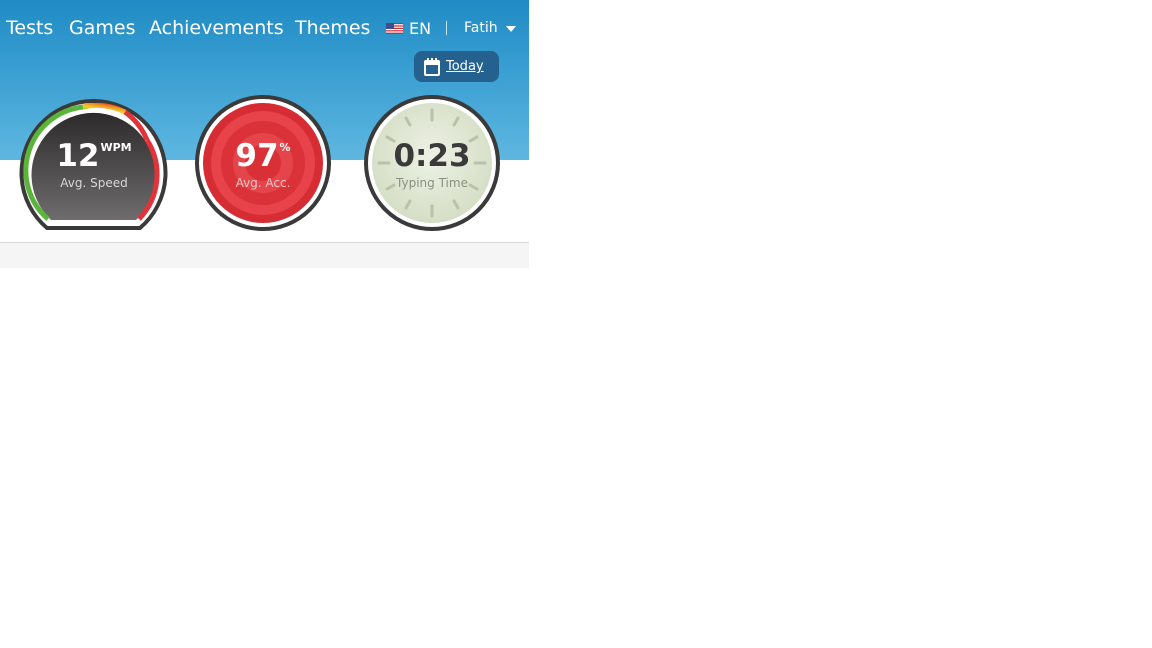 The image size is (1152, 648). I want to click on speed-dial: 12WPM Avg. Speed, so click(93, 163).